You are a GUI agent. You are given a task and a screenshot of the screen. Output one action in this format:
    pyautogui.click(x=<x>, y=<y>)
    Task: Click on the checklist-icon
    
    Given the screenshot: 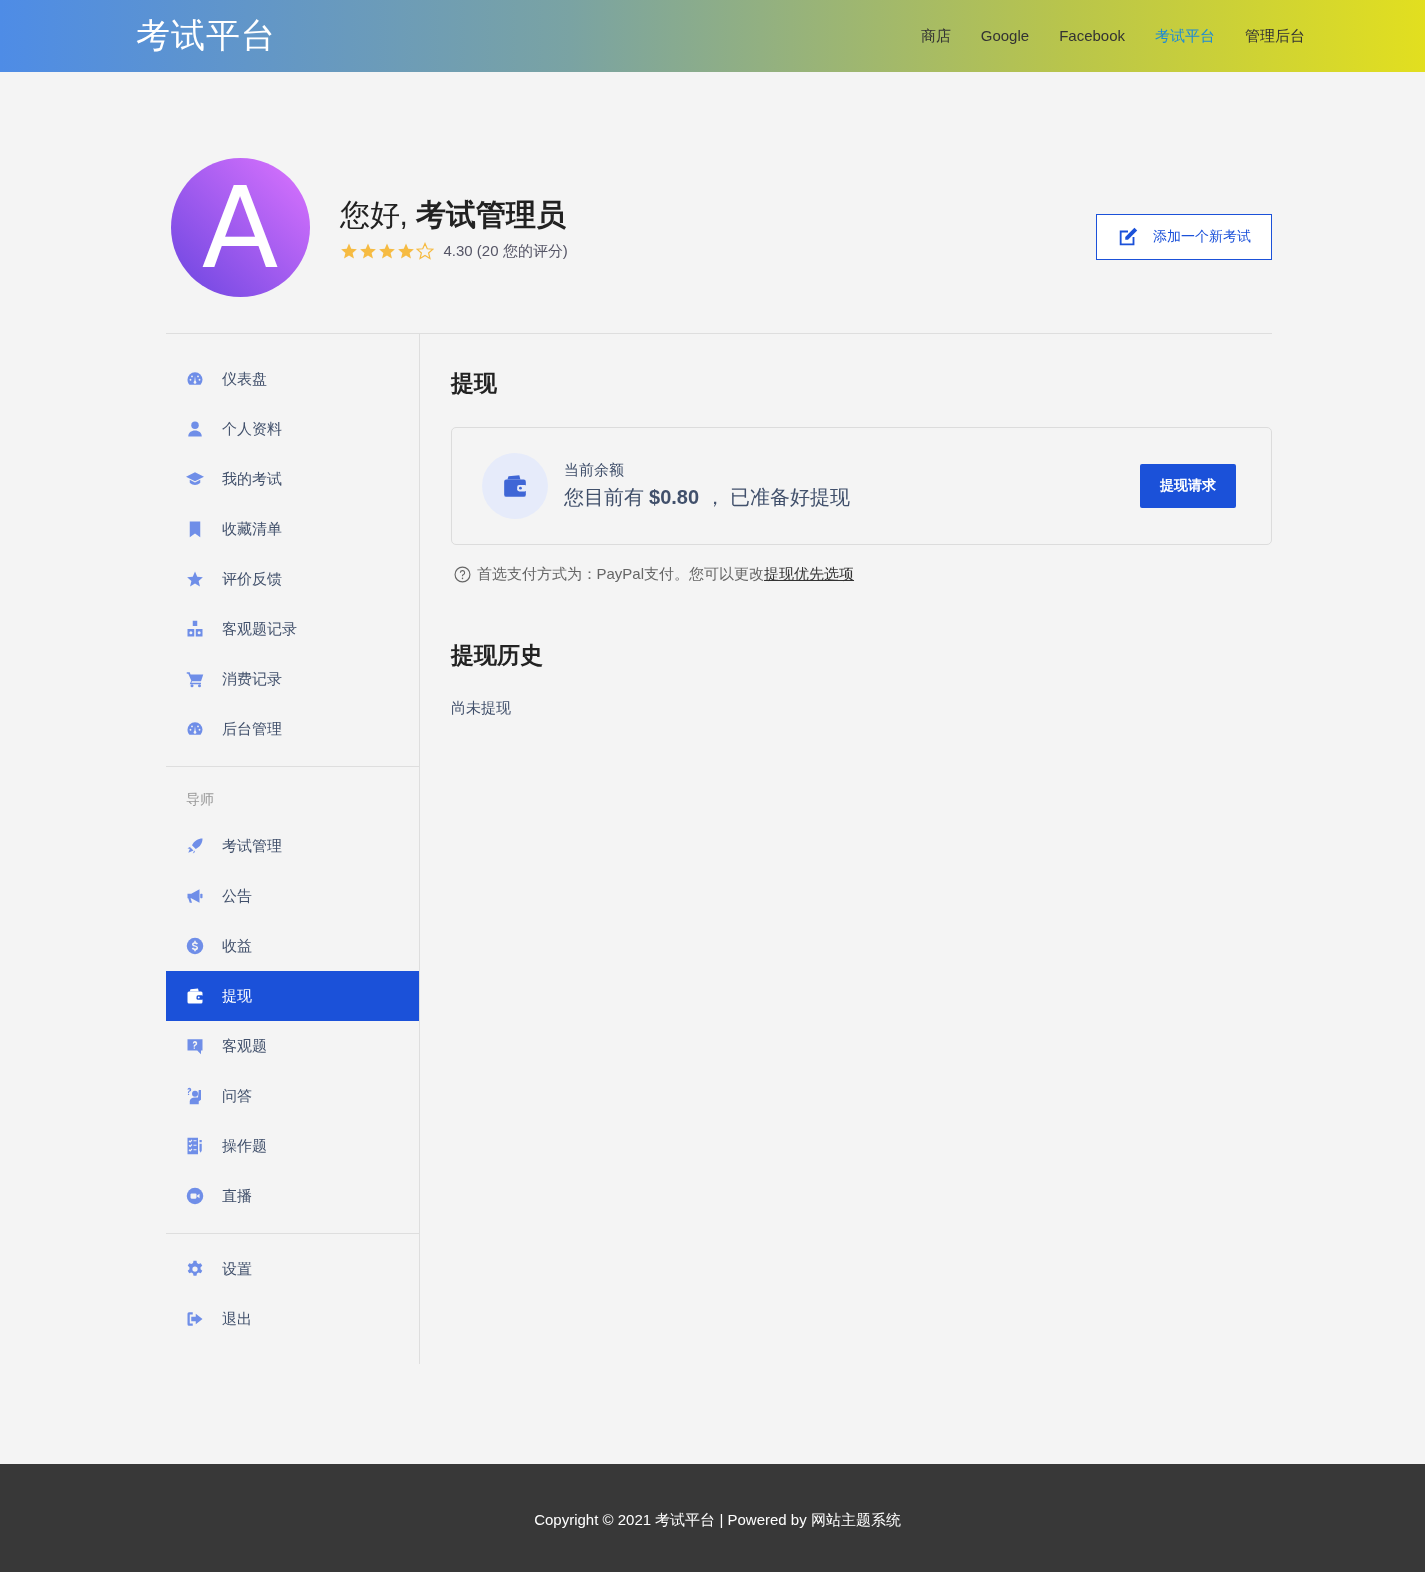 What is the action you would take?
    pyautogui.click(x=194, y=1146)
    